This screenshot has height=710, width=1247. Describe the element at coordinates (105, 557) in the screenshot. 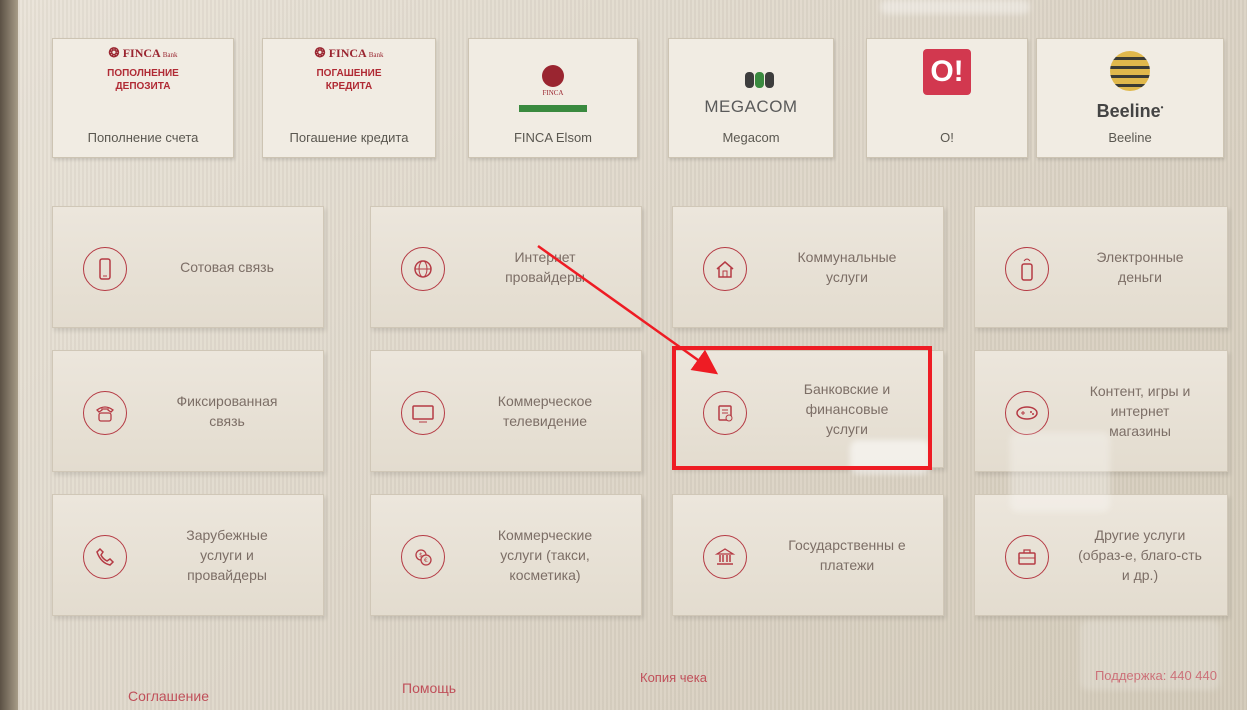

I see `handset-icon` at that location.